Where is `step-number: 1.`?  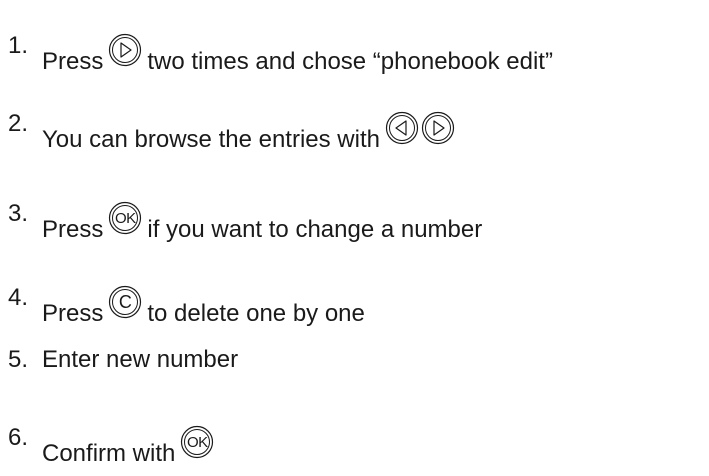
step-number: 1. is located at coordinates (18, 45).